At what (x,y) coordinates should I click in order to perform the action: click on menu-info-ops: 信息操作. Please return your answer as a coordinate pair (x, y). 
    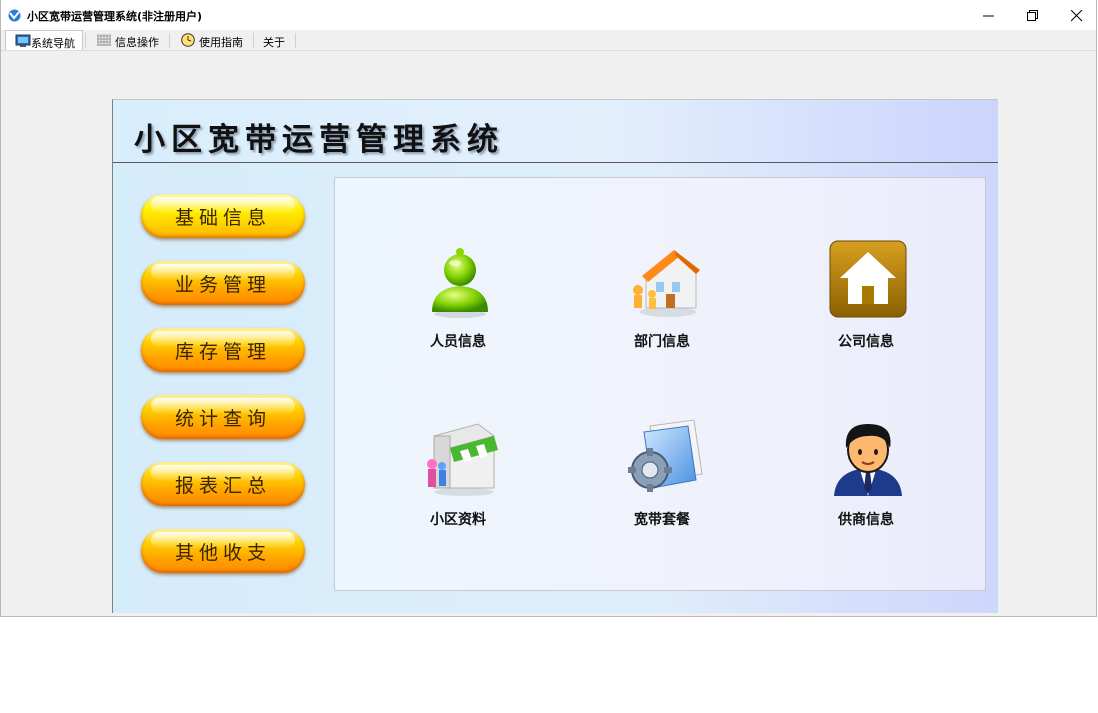
    Looking at the image, I should click on (127, 40).